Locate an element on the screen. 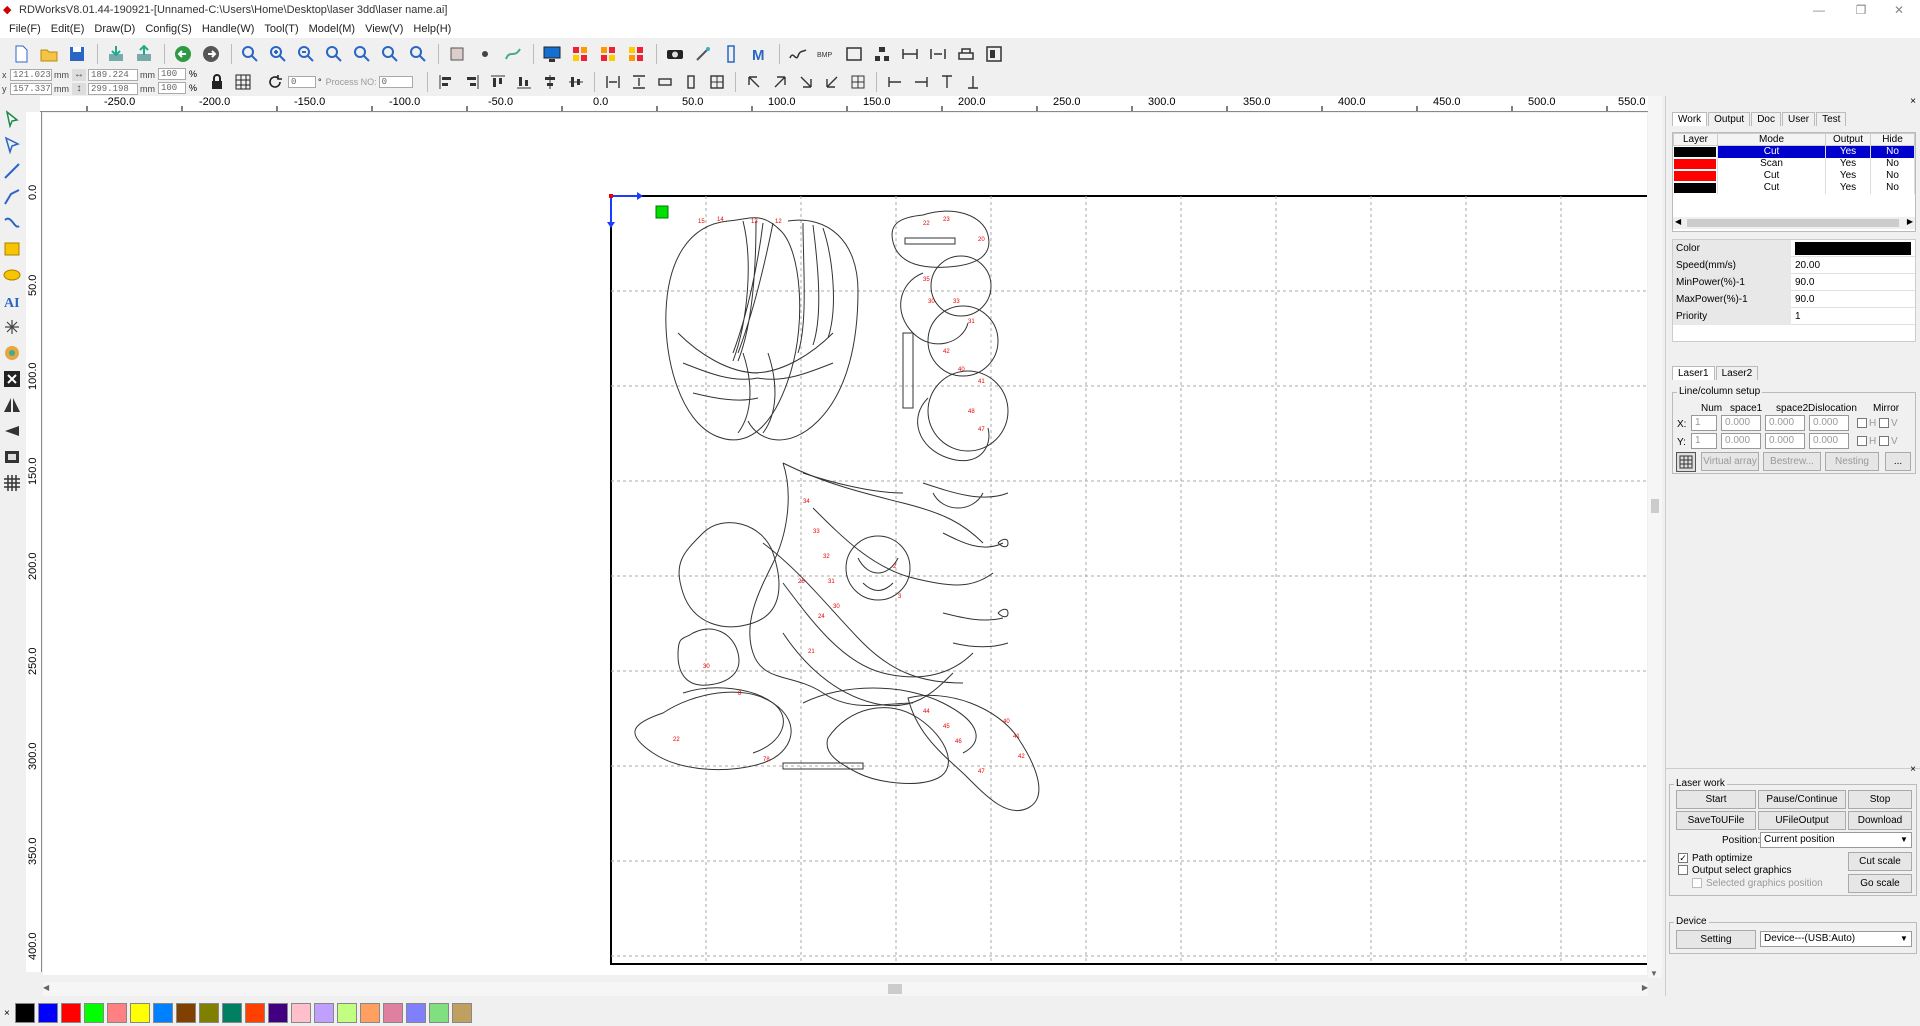 This screenshot has height=1026, width=1920. y-mirror-v-checkbox is located at coordinates (1884, 441).